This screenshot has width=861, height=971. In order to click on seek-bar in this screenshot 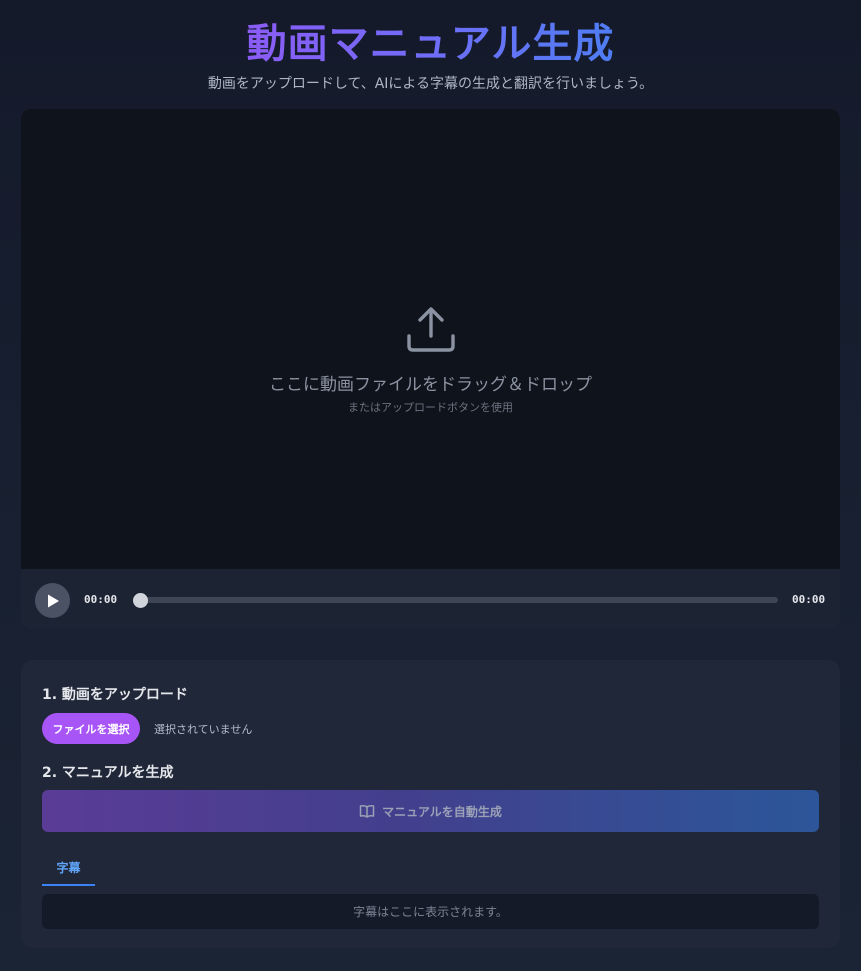, I will do `click(455, 600)`.